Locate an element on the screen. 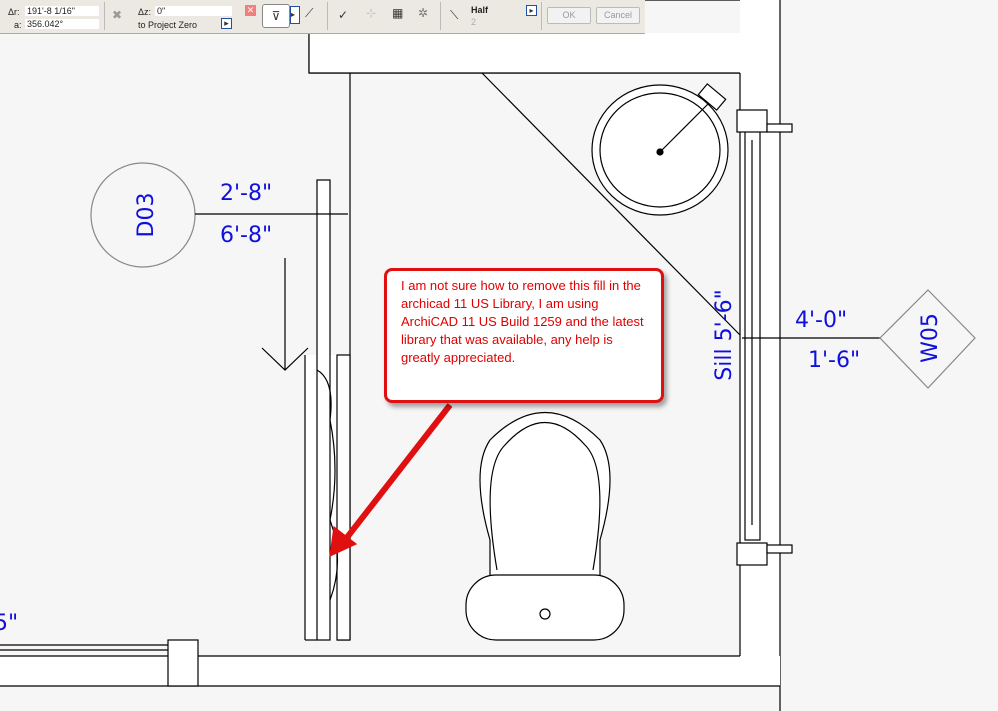 The image size is (998, 711). door-height-dim: 6'-8" is located at coordinates (246, 235).